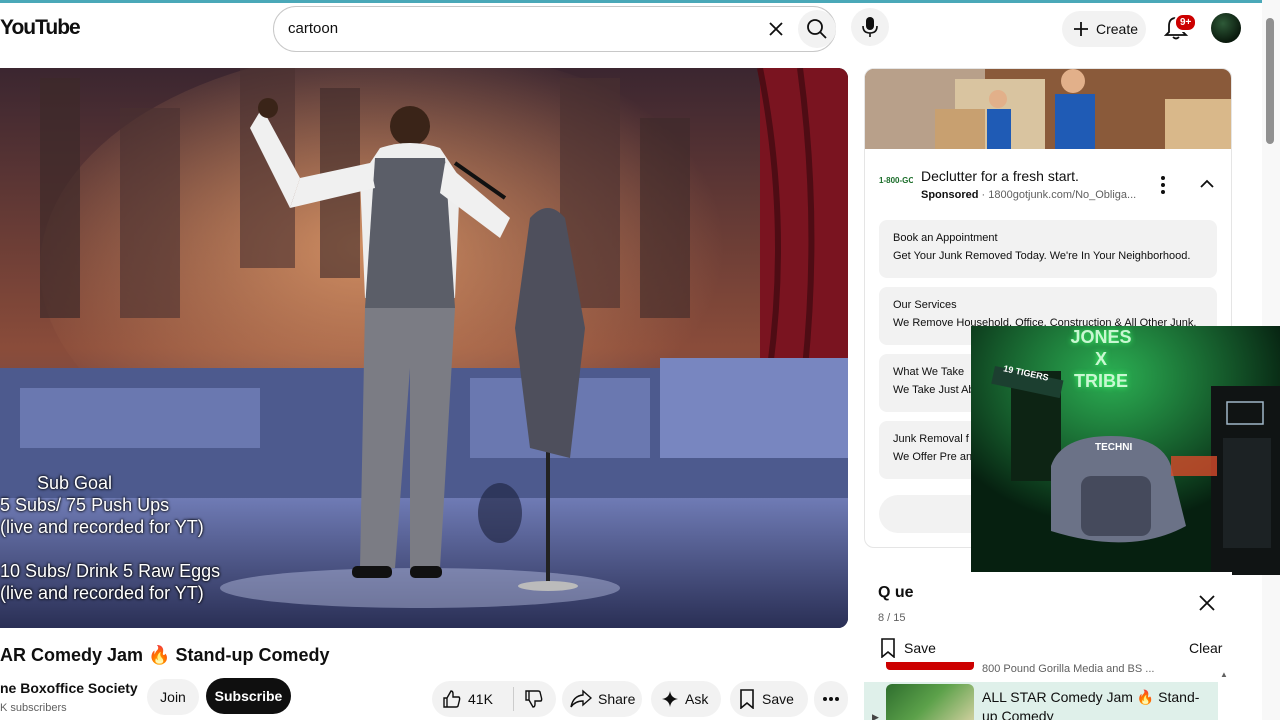 The height and width of the screenshot is (720, 1280). I want to click on ad-headline: Declutter for a fresh start., so click(1000, 176).